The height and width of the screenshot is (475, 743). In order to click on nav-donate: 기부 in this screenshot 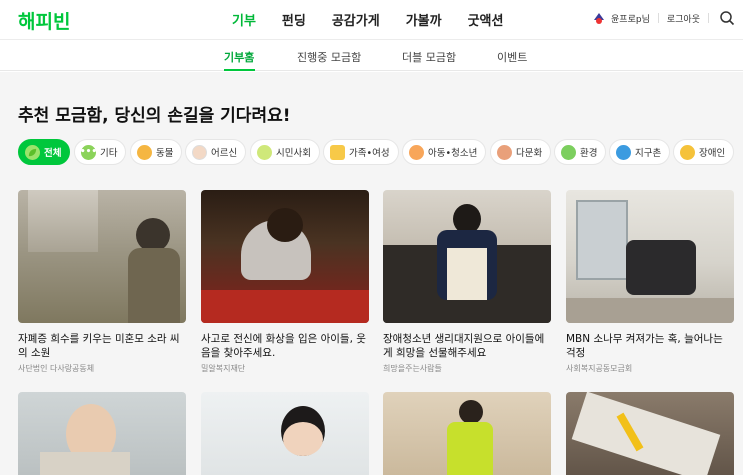, I will do `click(244, 19)`.